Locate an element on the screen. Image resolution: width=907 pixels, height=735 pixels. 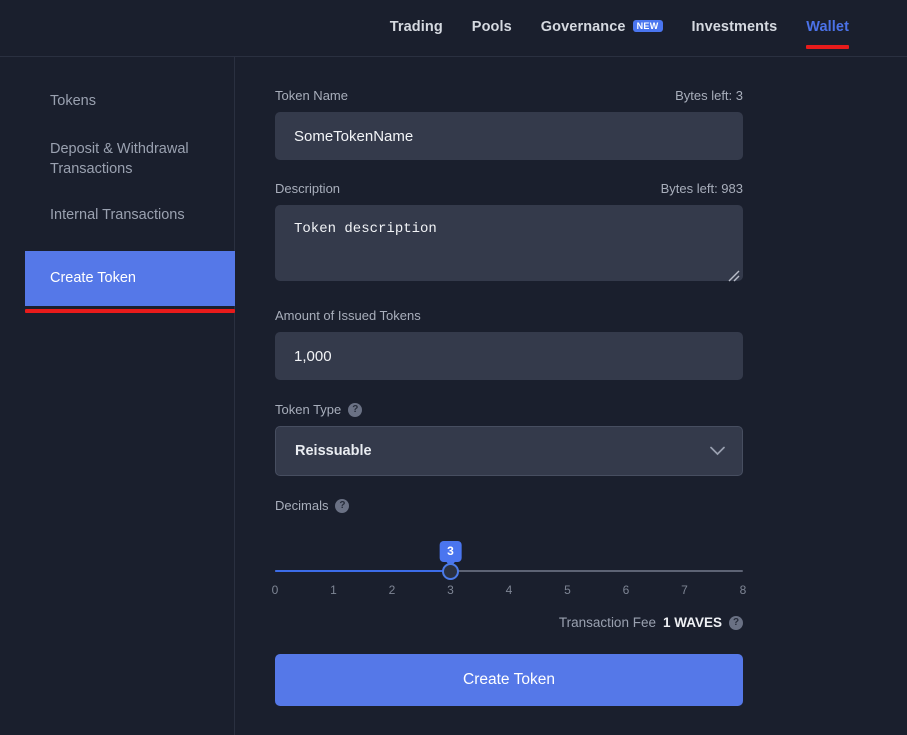
slider-tick-labels: 0 1 2 3 4 5 6 7 8 is located at coordinates (509, 591).